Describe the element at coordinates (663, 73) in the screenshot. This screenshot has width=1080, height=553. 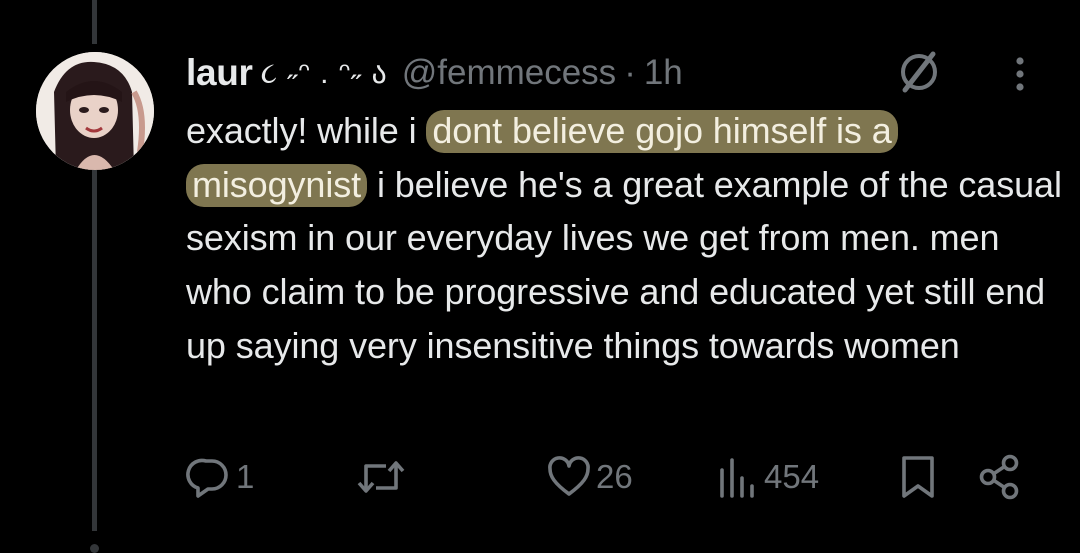
I see `timestamp: 1h` at that location.